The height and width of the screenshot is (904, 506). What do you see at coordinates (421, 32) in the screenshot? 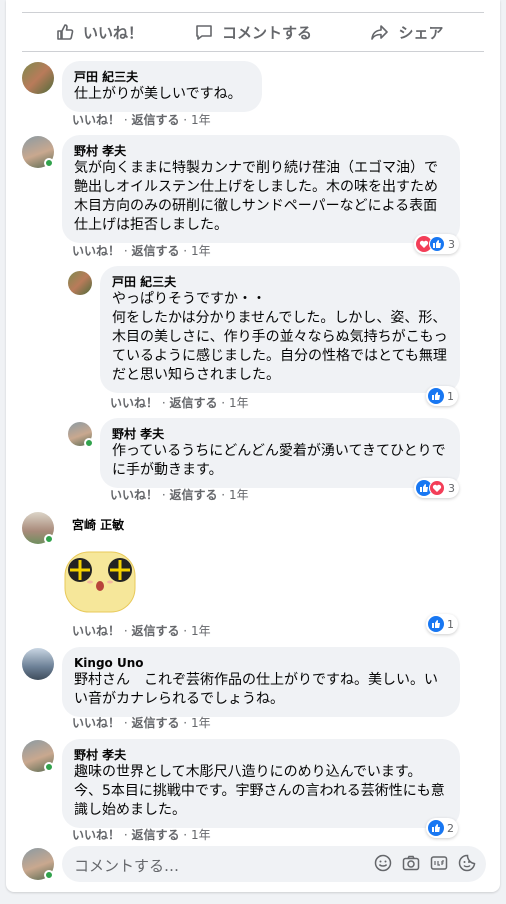
I see `share-button-label: シェア` at bounding box center [421, 32].